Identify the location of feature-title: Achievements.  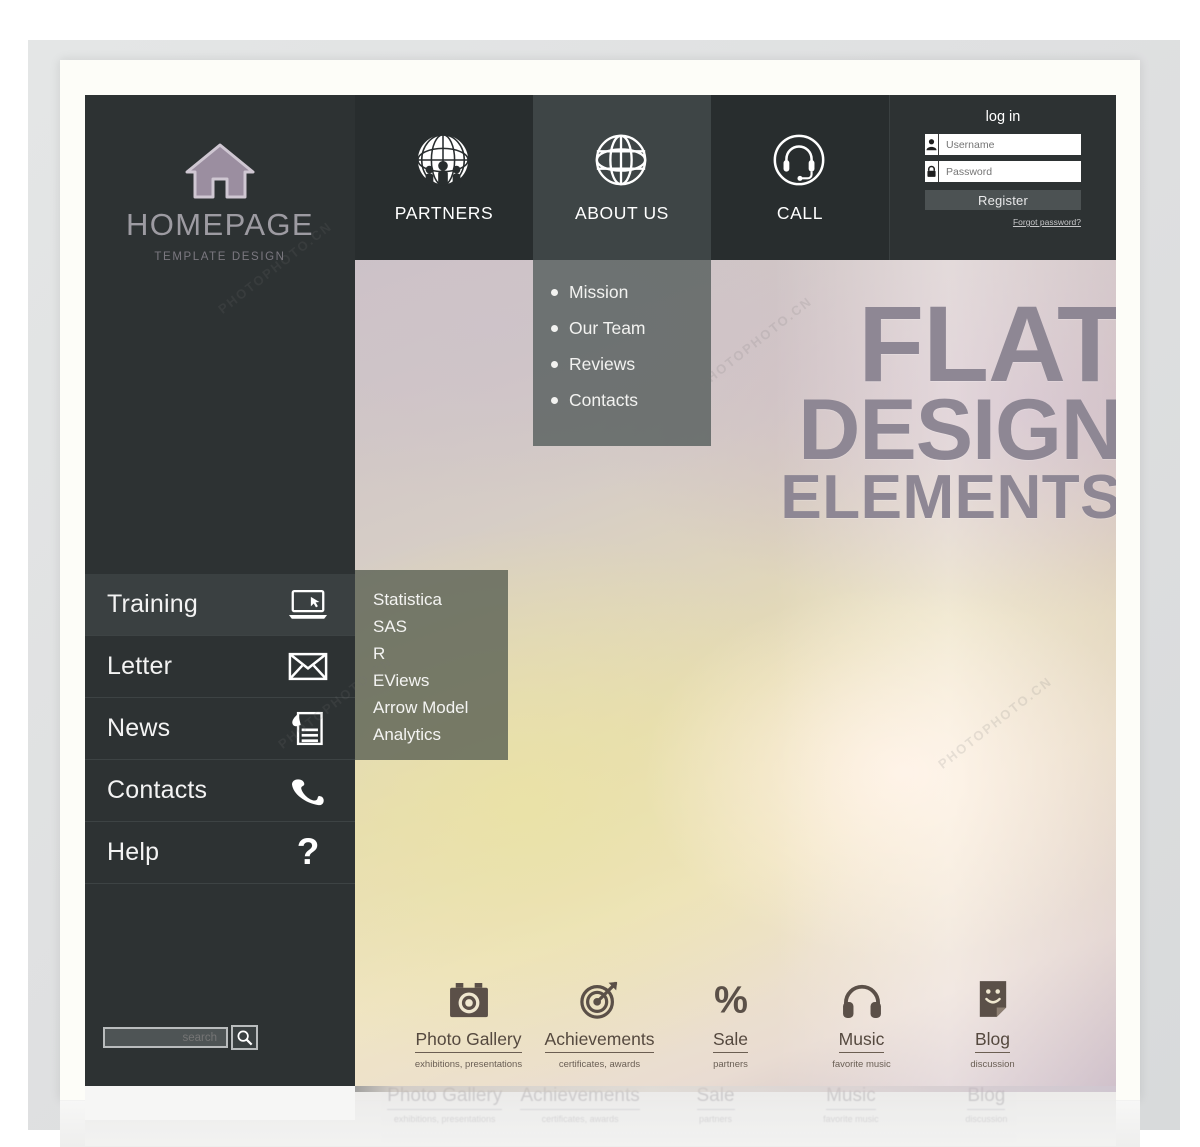
(599, 1041).